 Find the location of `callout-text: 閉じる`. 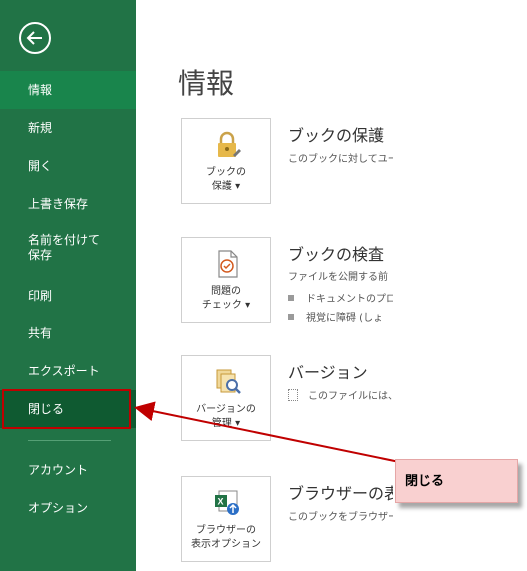

callout-text: 閉じる is located at coordinates (425, 481).